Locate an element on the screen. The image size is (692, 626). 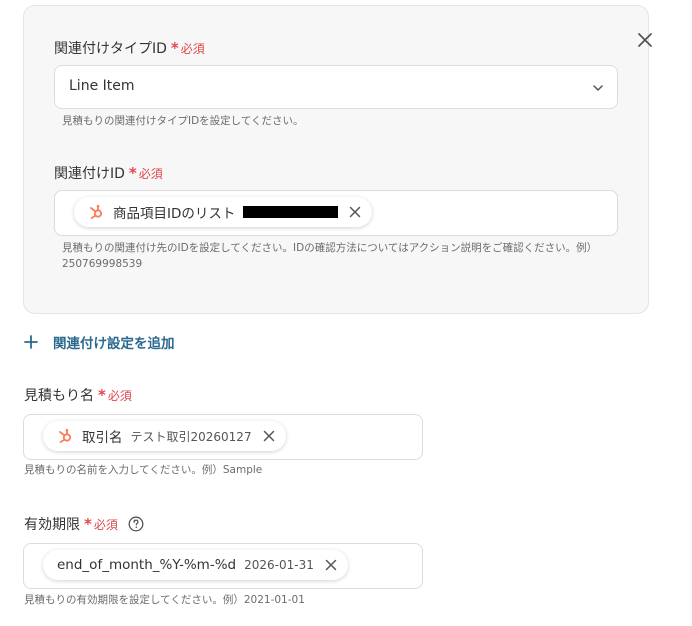
chevron-down-icon is located at coordinates (598, 88).